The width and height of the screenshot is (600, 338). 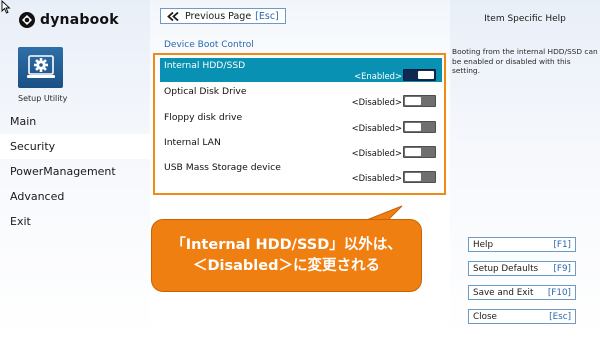 I want to click on setup-utility-tile, so click(x=40, y=67).